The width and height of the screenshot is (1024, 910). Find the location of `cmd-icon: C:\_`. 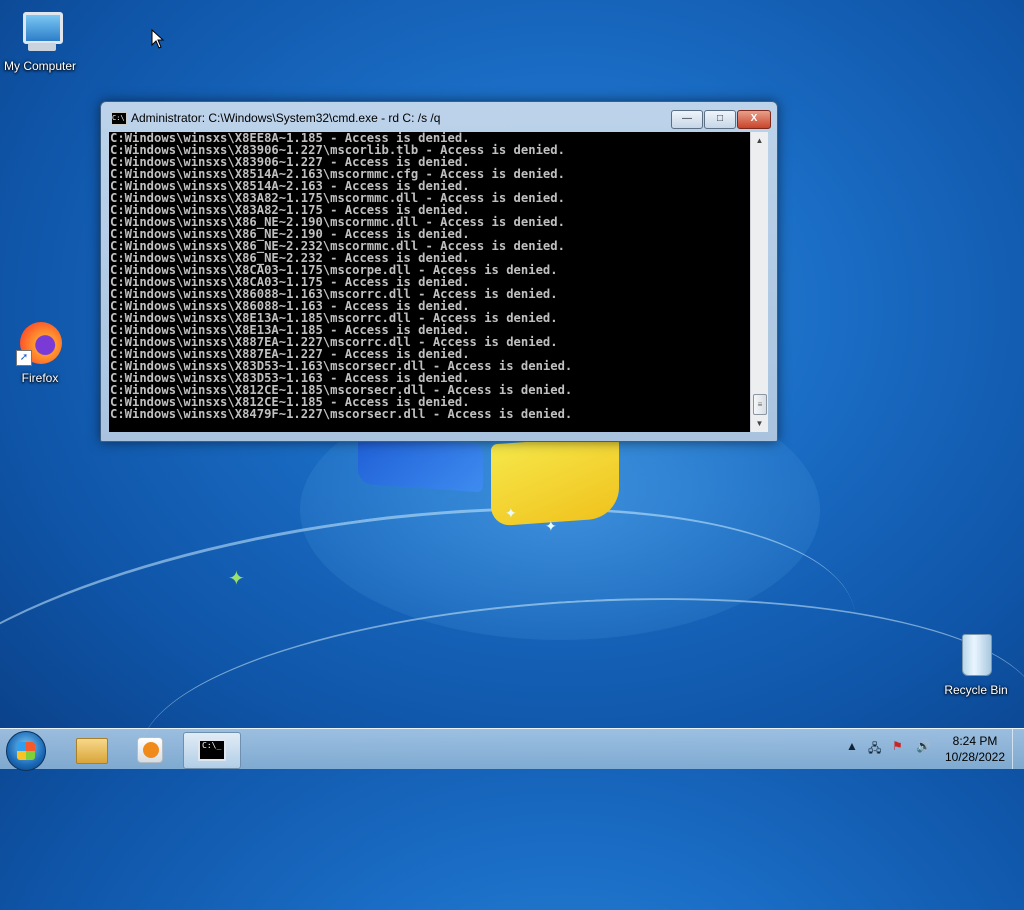

cmd-icon: C:\_ is located at coordinates (212, 750).